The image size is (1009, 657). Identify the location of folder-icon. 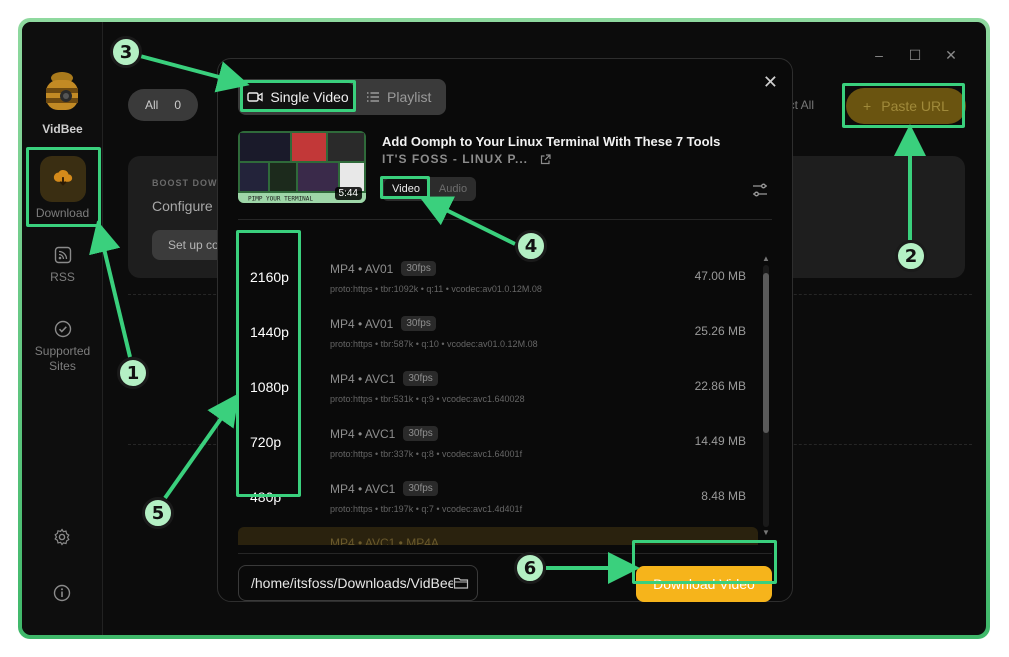
(461, 583).